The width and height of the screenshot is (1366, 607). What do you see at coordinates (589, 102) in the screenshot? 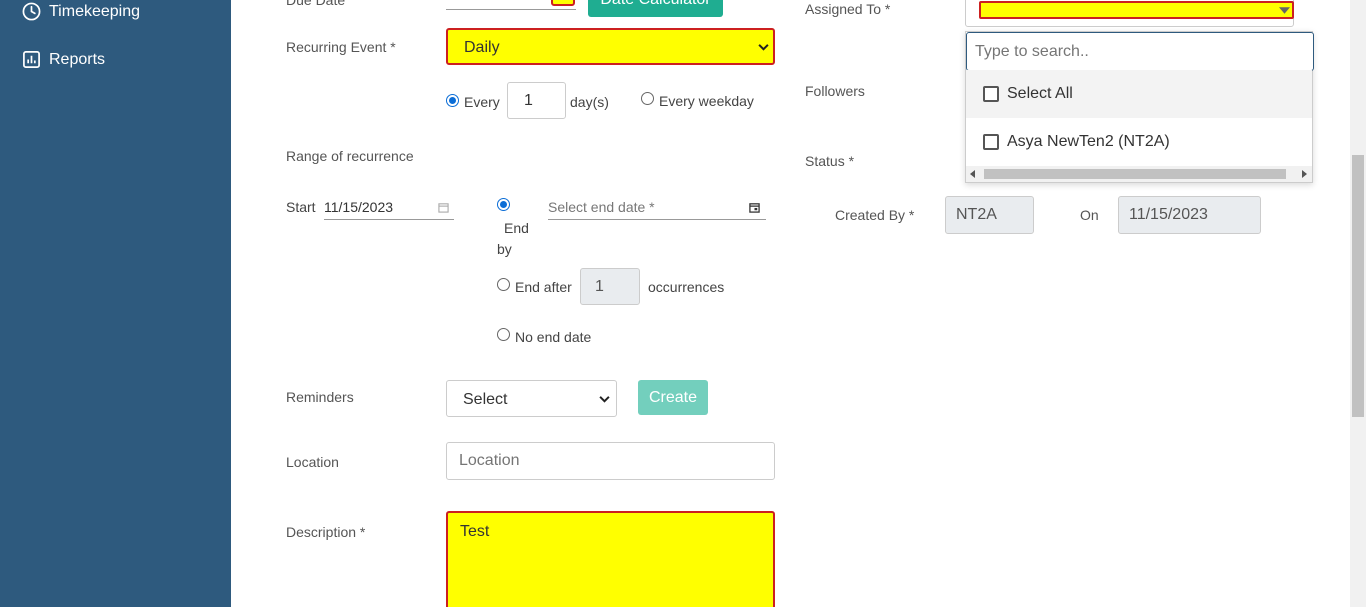
I see `days-label: day(s)` at bounding box center [589, 102].